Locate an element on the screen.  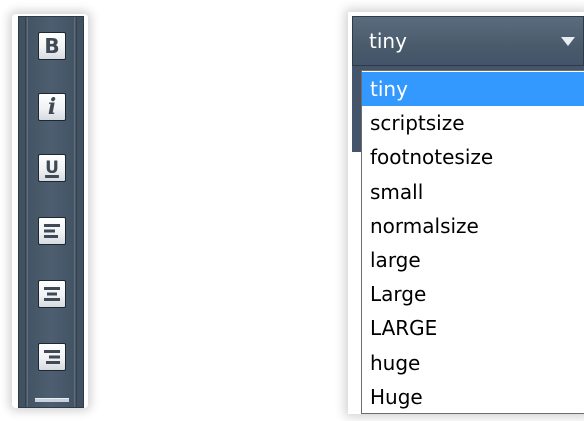
align-right-icon is located at coordinates (52, 357).